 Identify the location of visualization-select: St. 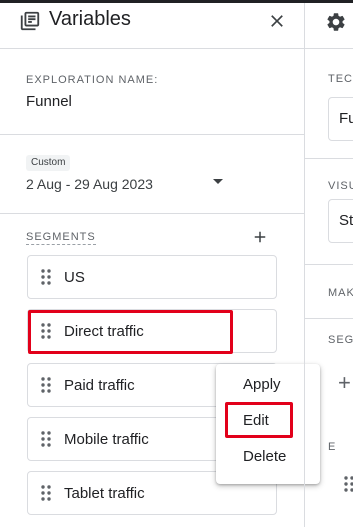
(340, 221).